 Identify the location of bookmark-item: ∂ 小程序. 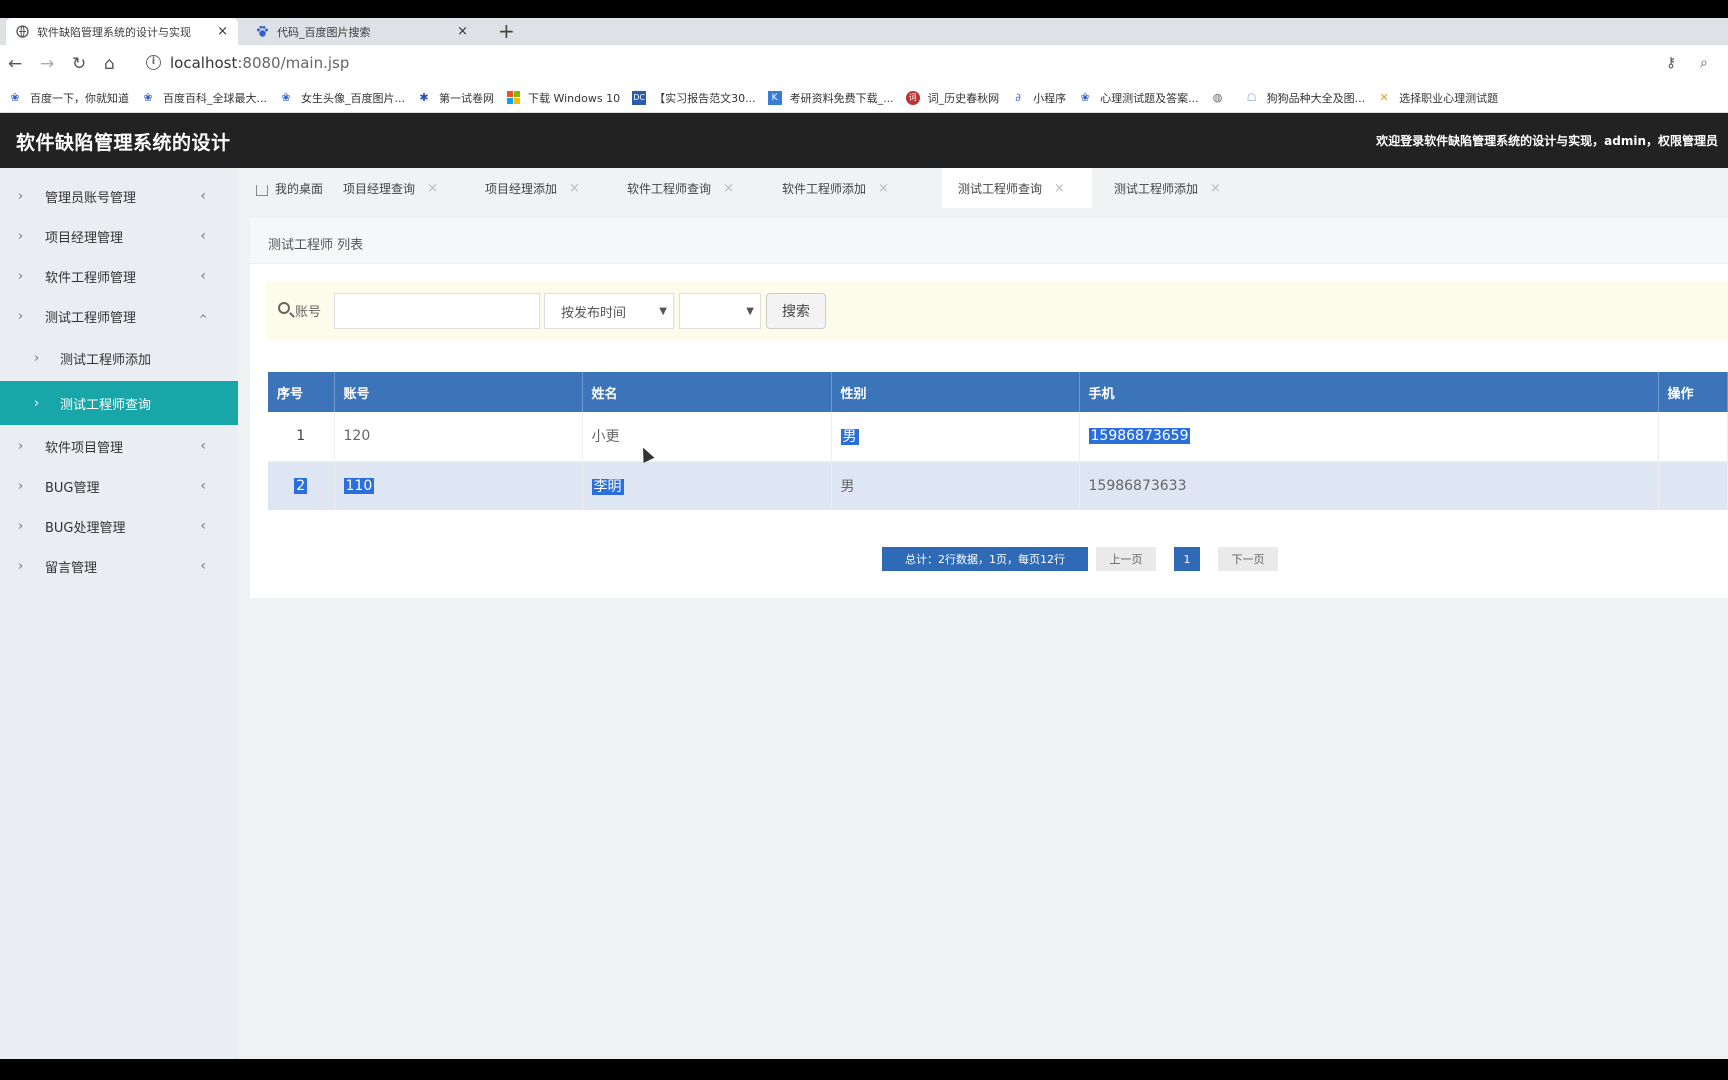
(1038, 98).